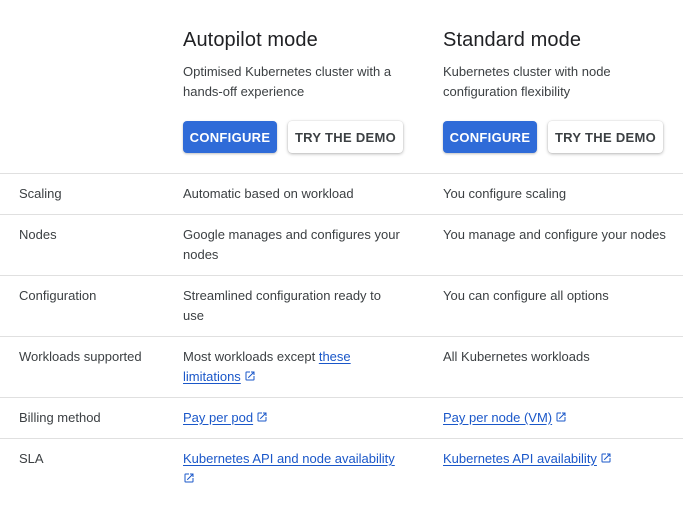 The height and width of the screenshot is (506, 683). Describe the element at coordinates (605, 137) in the screenshot. I see `standard-try-demo-button: TRY THE DEMO` at that location.